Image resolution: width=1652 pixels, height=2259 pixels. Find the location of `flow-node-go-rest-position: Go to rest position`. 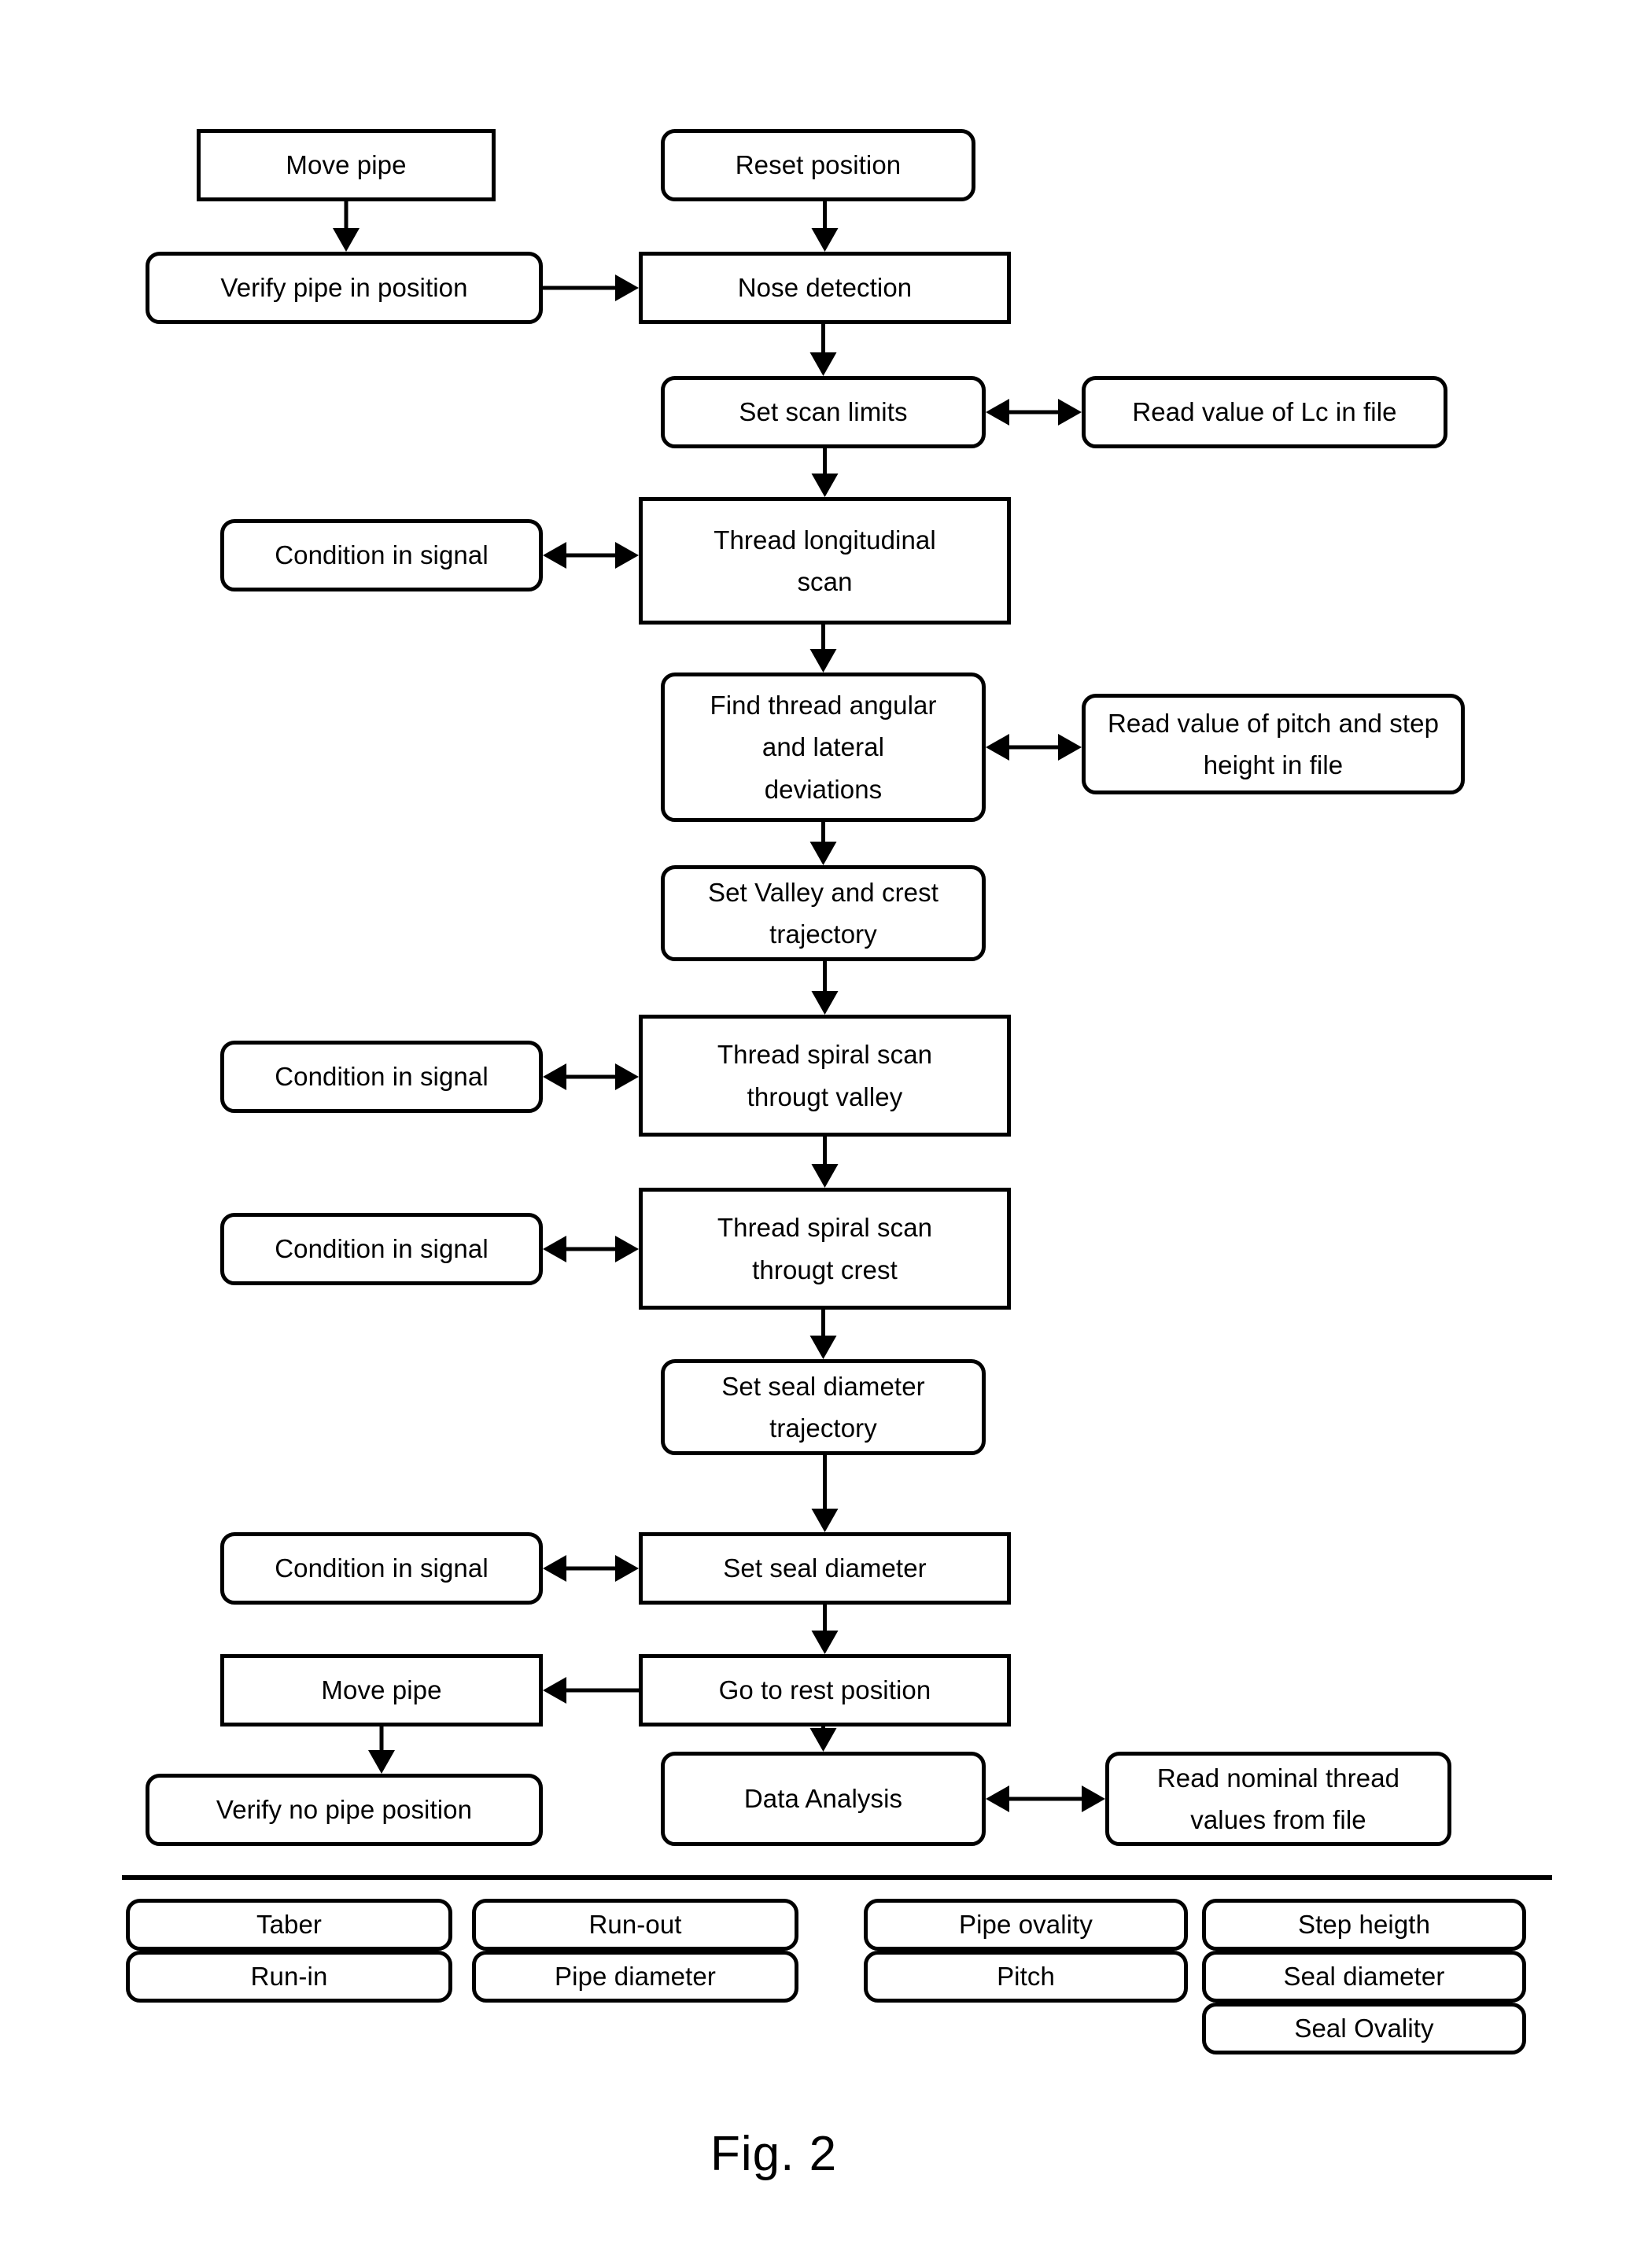

flow-node-go-rest-position: Go to rest position is located at coordinates (825, 1690).